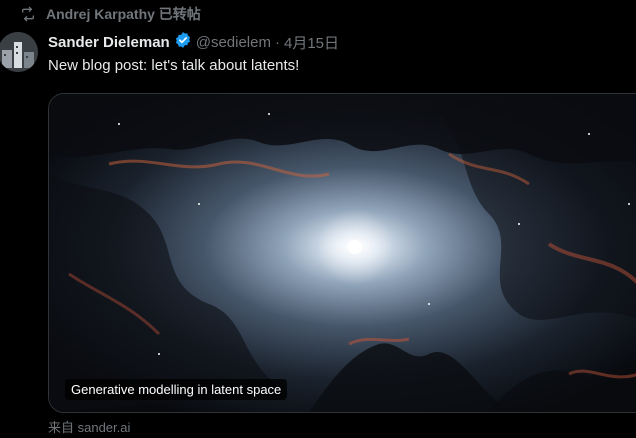 The height and width of the screenshot is (438, 636). Describe the element at coordinates (19, 52) in the screenshot. I see `avatar` at that location.